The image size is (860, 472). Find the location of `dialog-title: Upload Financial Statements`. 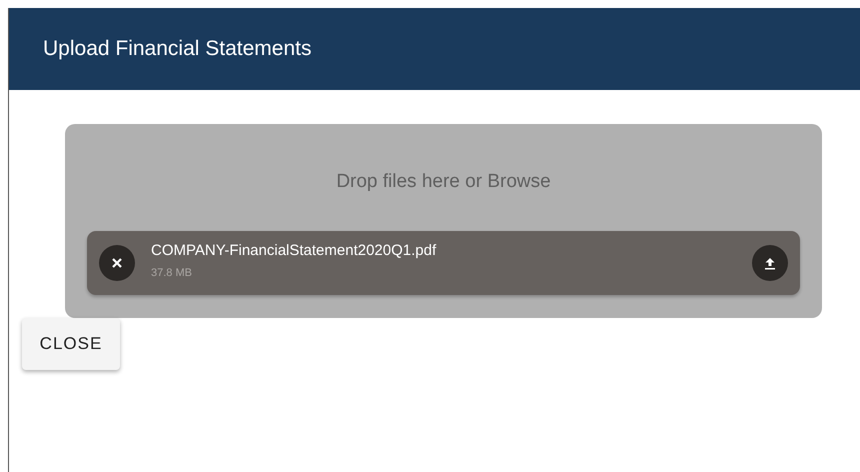

dialog-title: Upload Financial Statements is located at coordinates (177, 49).